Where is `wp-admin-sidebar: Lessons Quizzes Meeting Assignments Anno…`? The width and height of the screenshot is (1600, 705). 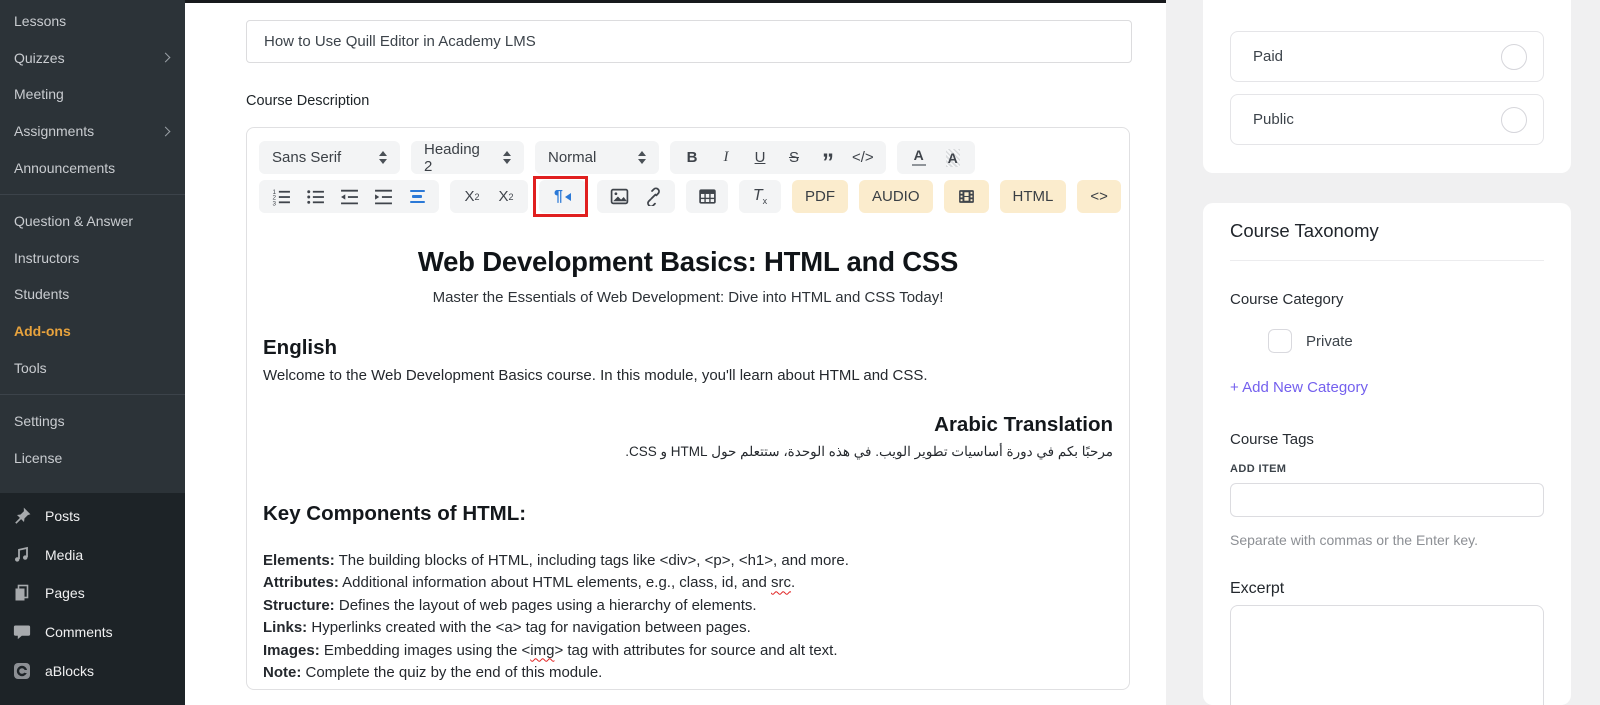 wp-admin-sidebar: Lessons Quizzes Meeting Assignments Anno… is located at coordinates (92, 352).